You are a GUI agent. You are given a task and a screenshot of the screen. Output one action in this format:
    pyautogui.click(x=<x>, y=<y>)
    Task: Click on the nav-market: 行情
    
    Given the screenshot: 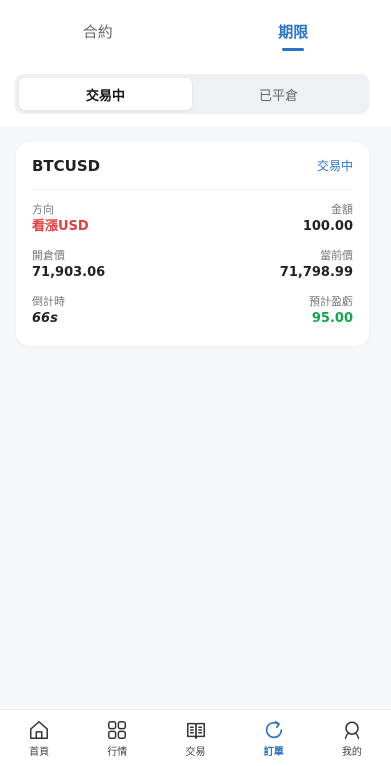 What is the action you would take?
    pyautogui.click(x=117, y=738)
    